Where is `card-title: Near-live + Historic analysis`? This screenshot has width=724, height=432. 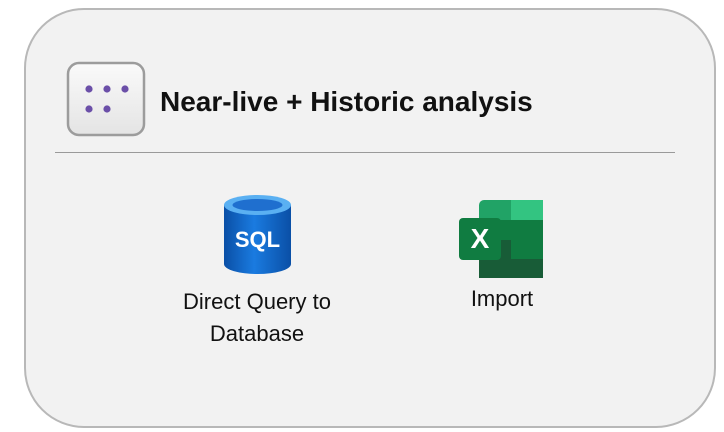
card-title: Near-live + Historic analysis is located at coordinates (346, 101).